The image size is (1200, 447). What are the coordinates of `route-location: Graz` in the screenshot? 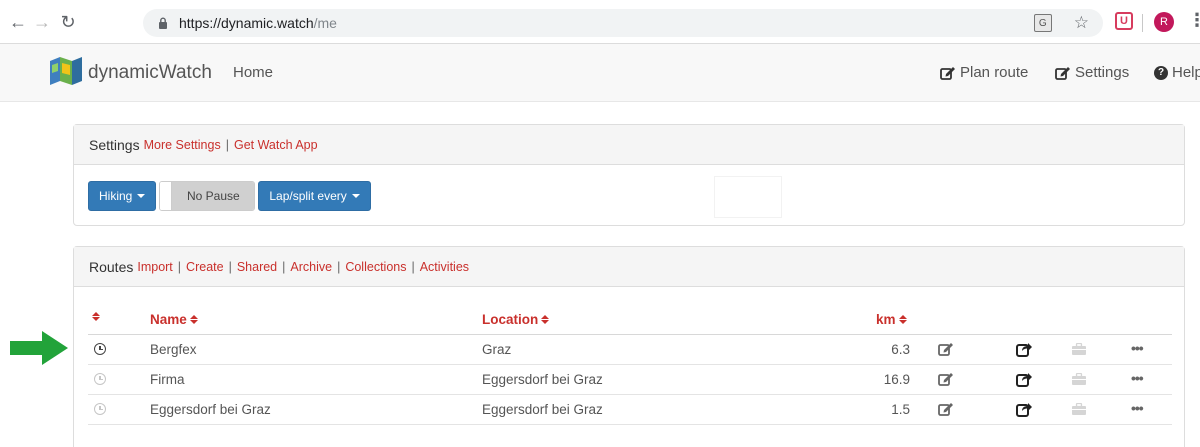 It's located at (497, 349).